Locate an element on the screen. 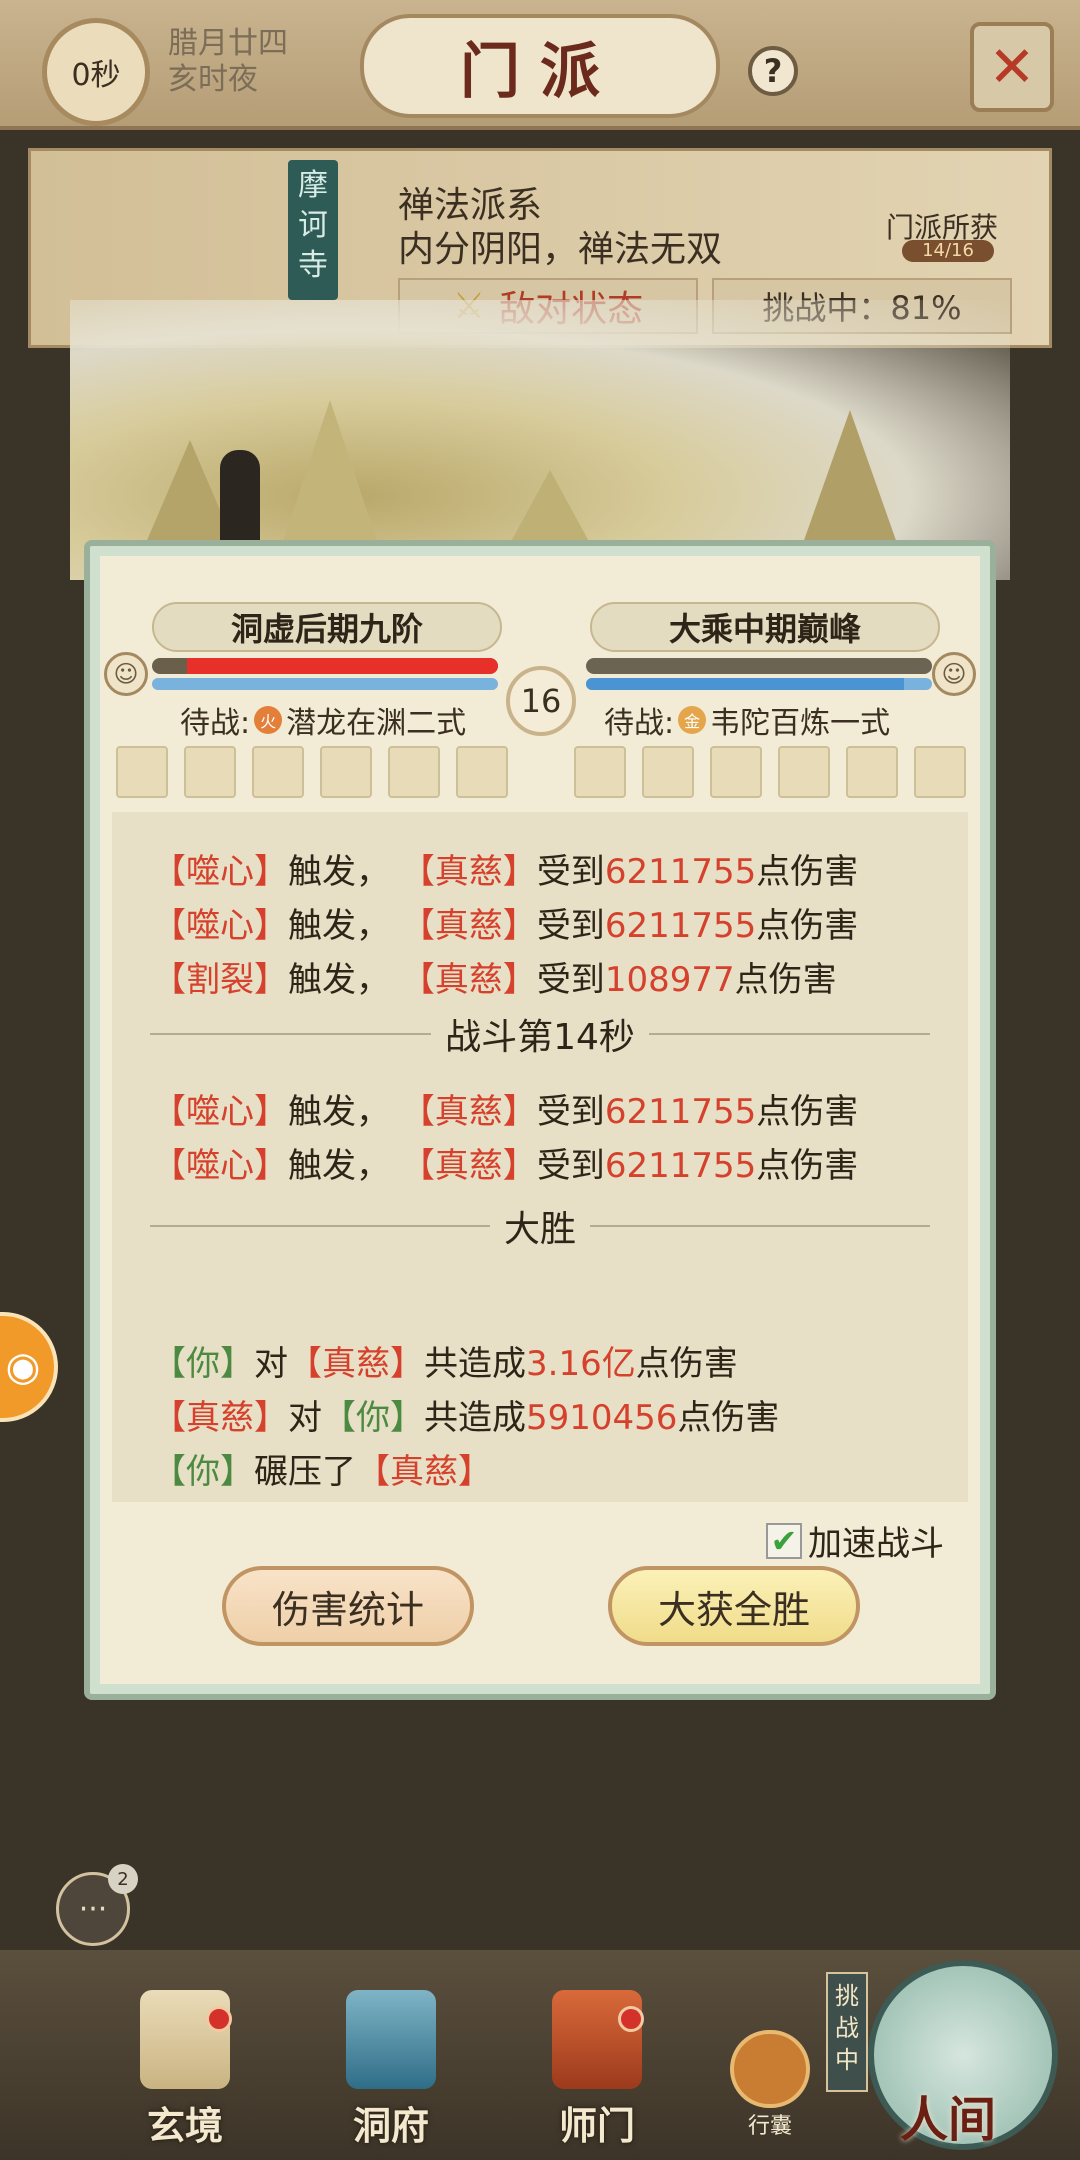 The image size is (1080, 2160). battle-scenery is located at coordinates (540, 440).